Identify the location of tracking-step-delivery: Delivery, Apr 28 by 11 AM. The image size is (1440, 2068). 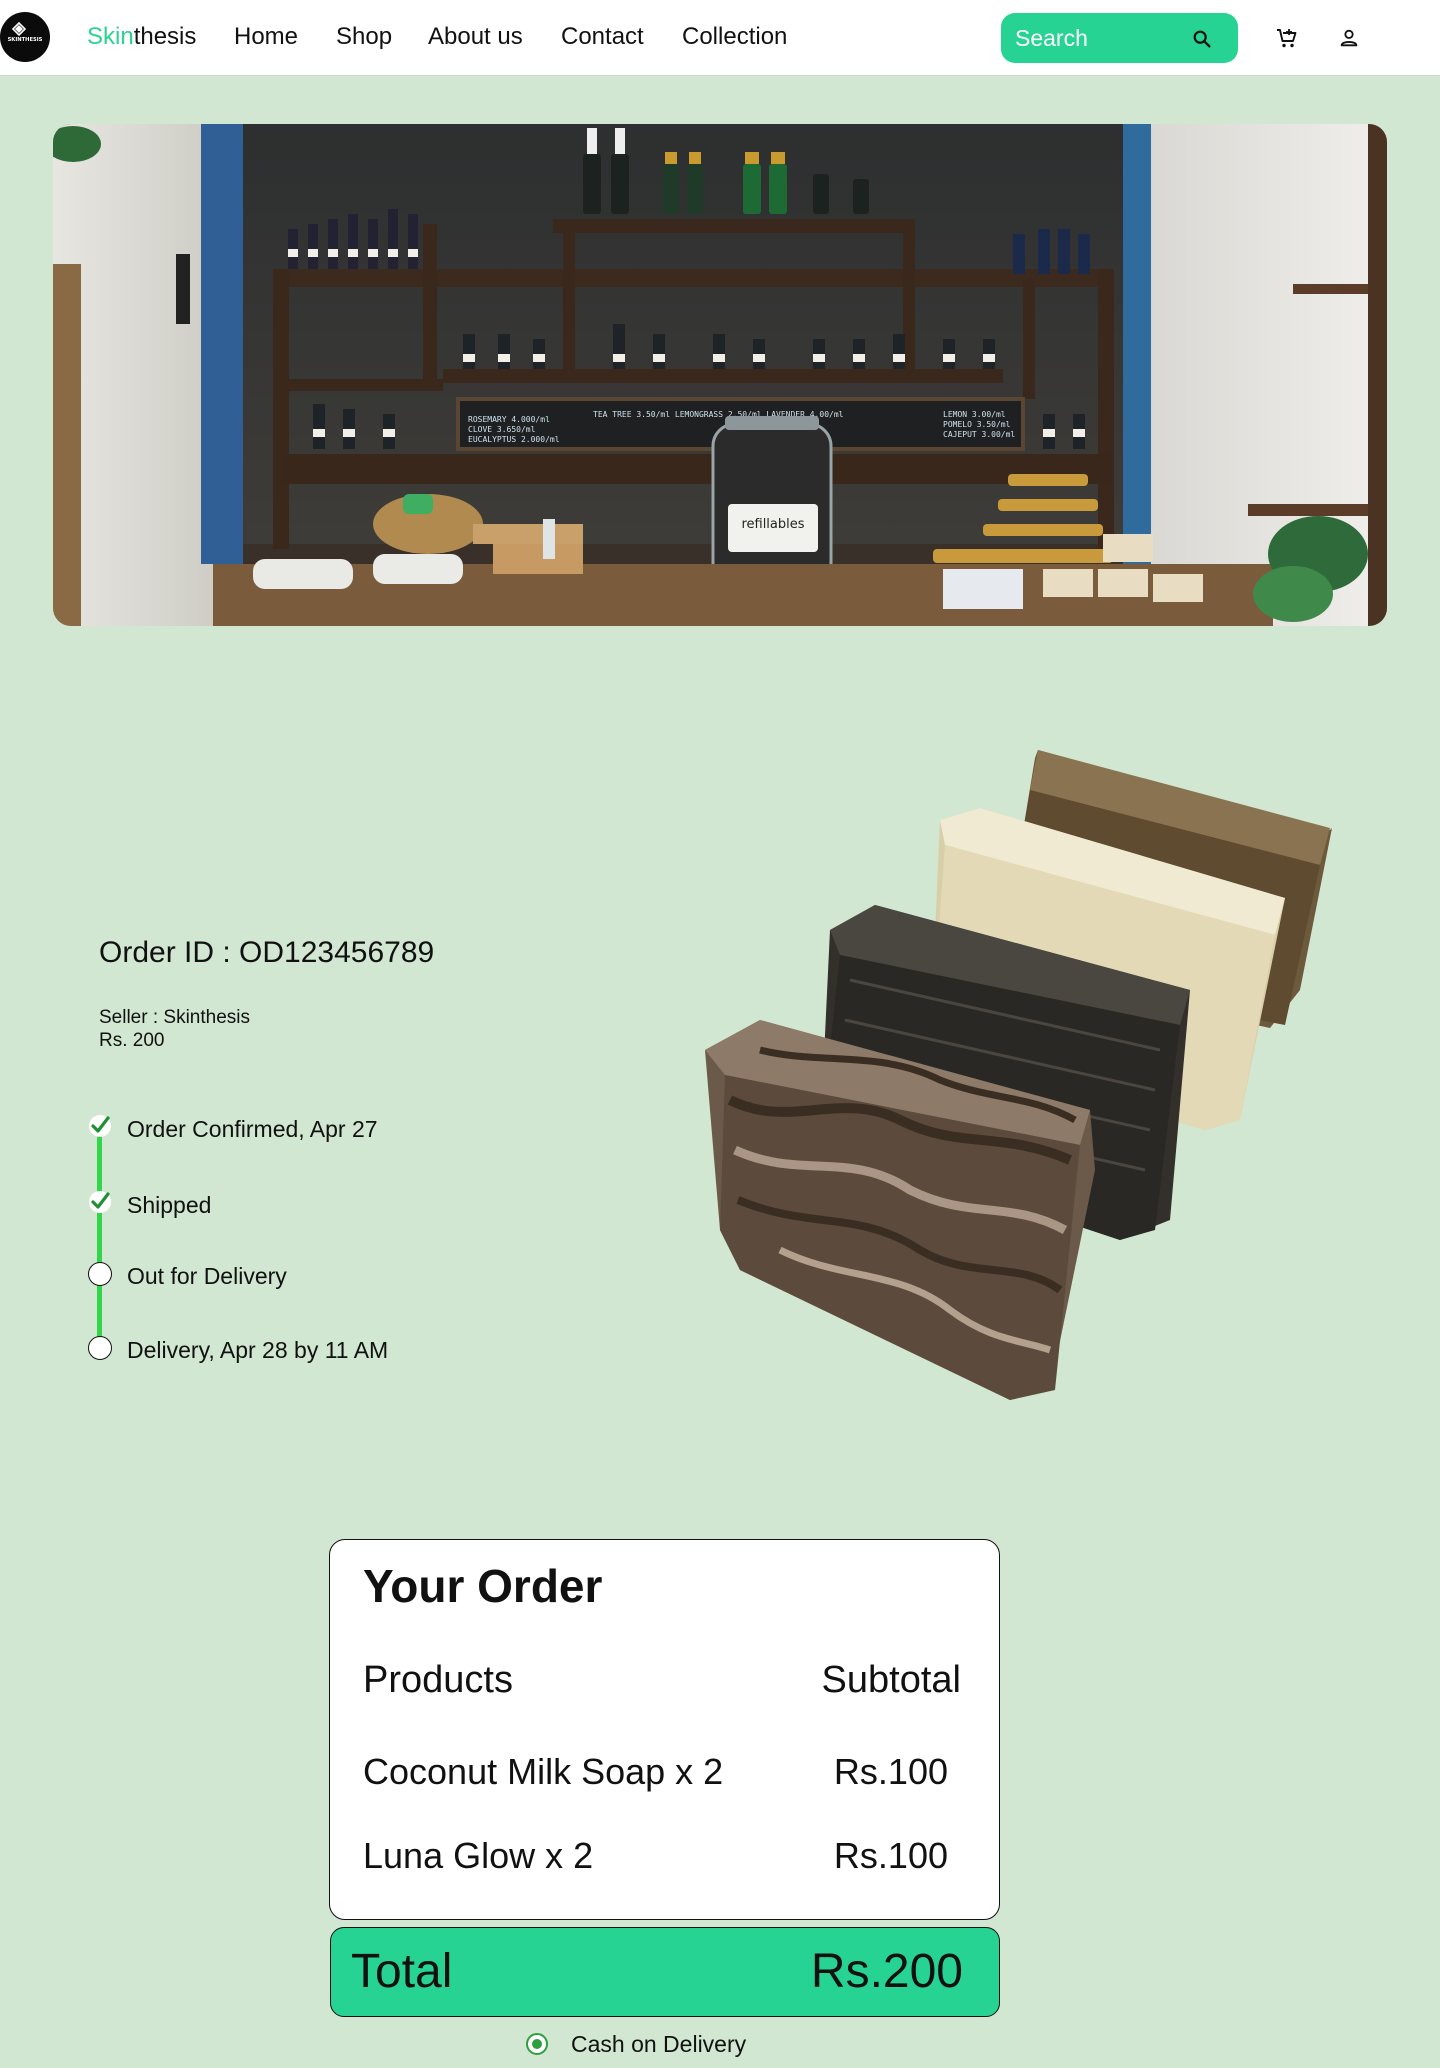
(258, 1350).